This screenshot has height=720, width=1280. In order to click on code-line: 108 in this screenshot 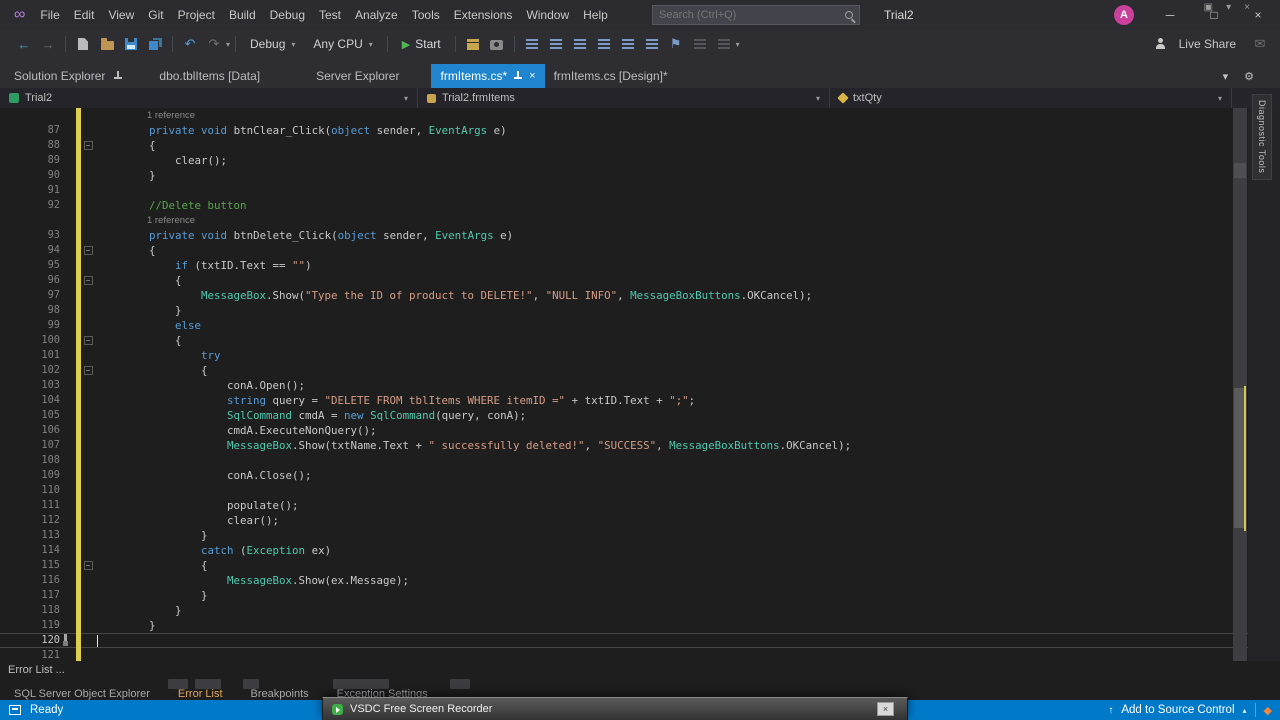, I will do `click(640, 460)`.